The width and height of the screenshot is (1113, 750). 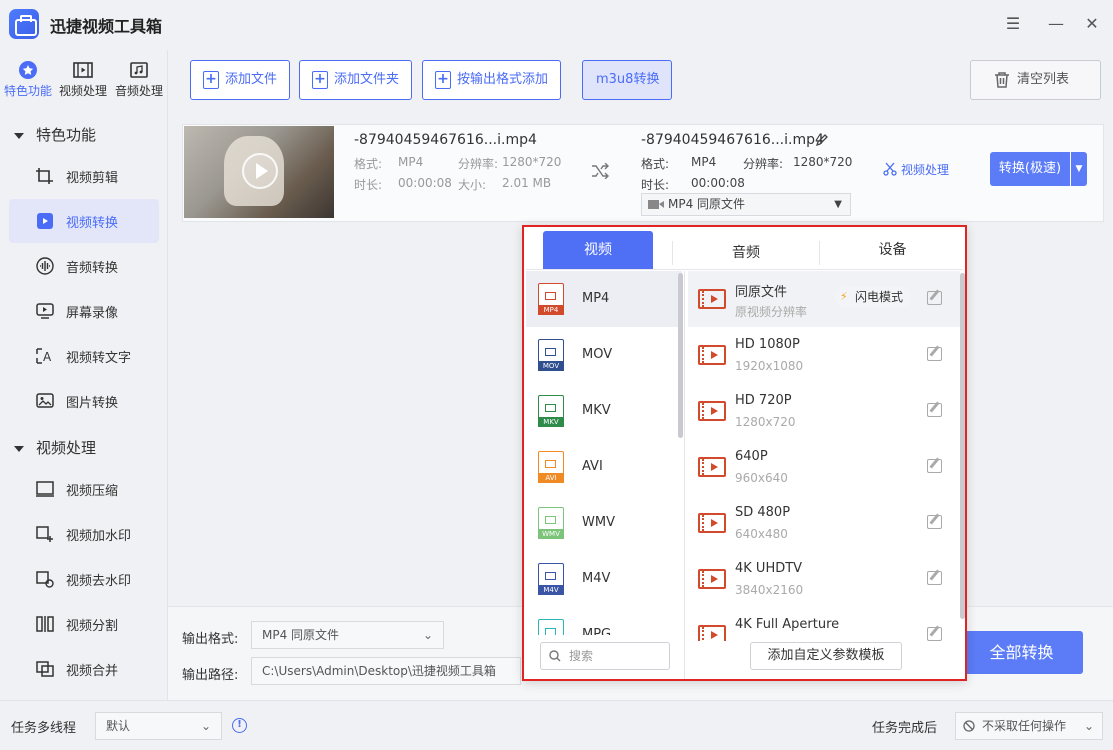 I want to click on add-folder-button: + 添加文件夹, so click(x=356, y=80).